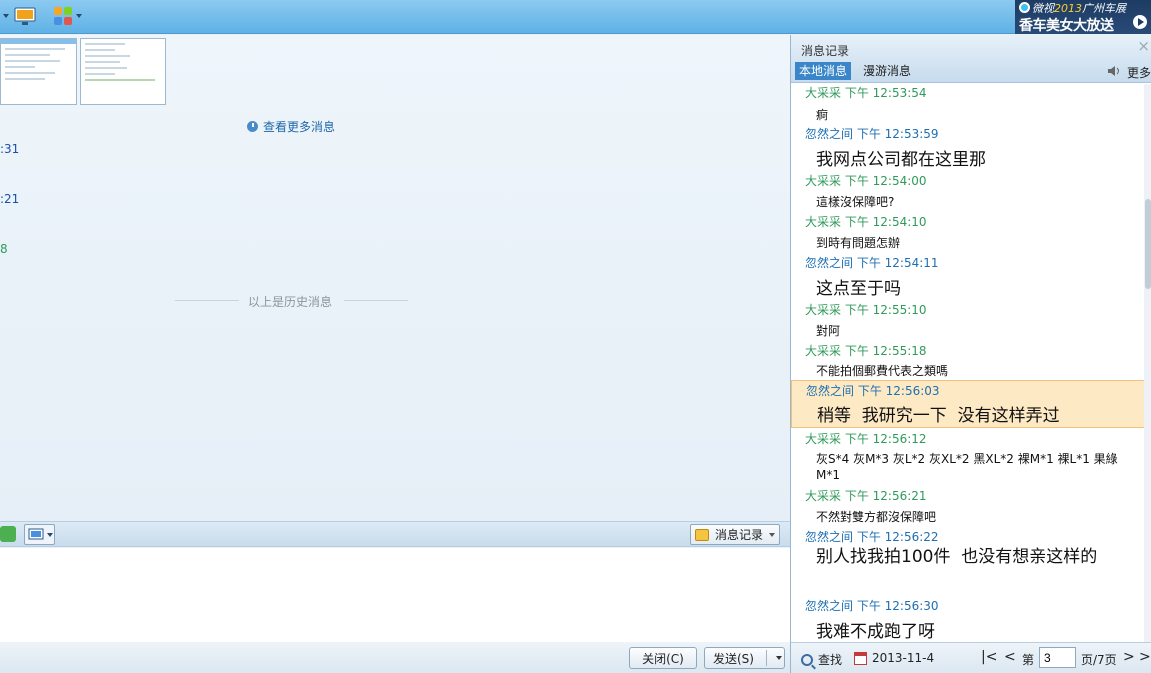 The width and height of the screenshot is (1151, 673). Describe the element at coordinates (1068, 8) in the screenshot. I see `ad-year: 2013` at that location.